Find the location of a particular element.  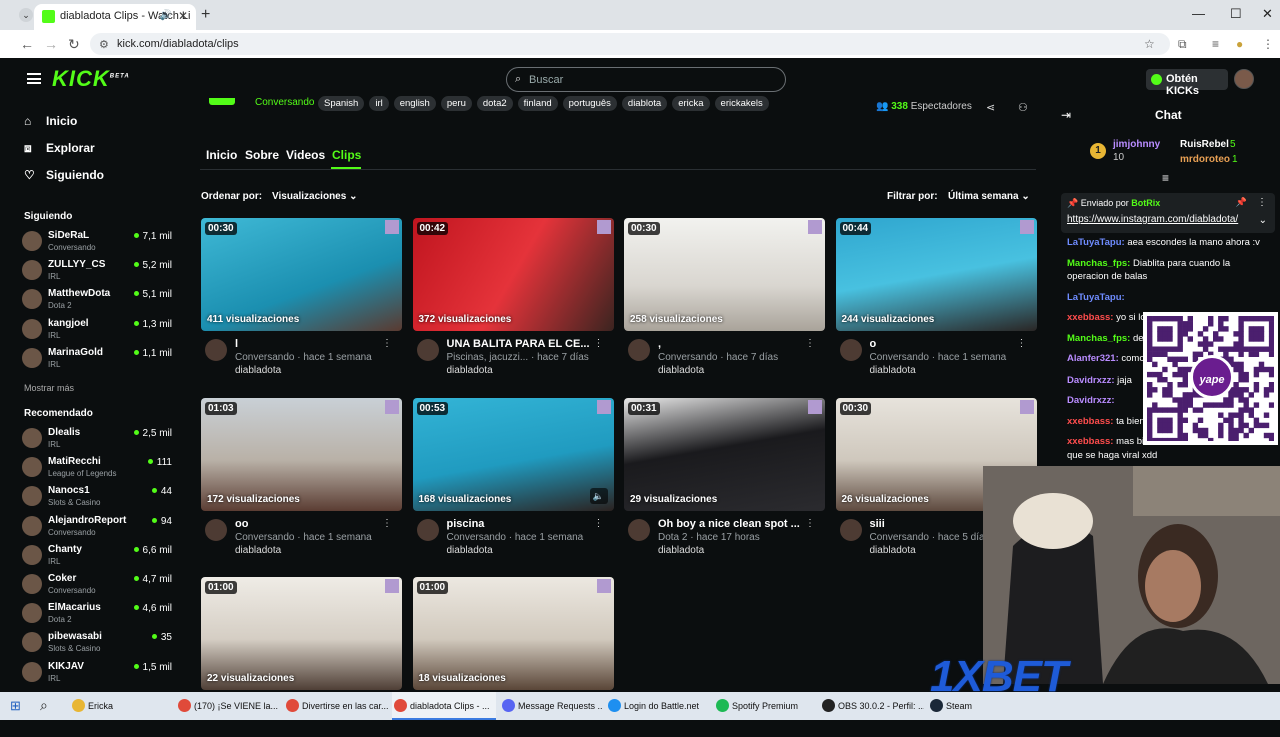

kick-logo: KICKBETA is located at coordinates (91, 79).